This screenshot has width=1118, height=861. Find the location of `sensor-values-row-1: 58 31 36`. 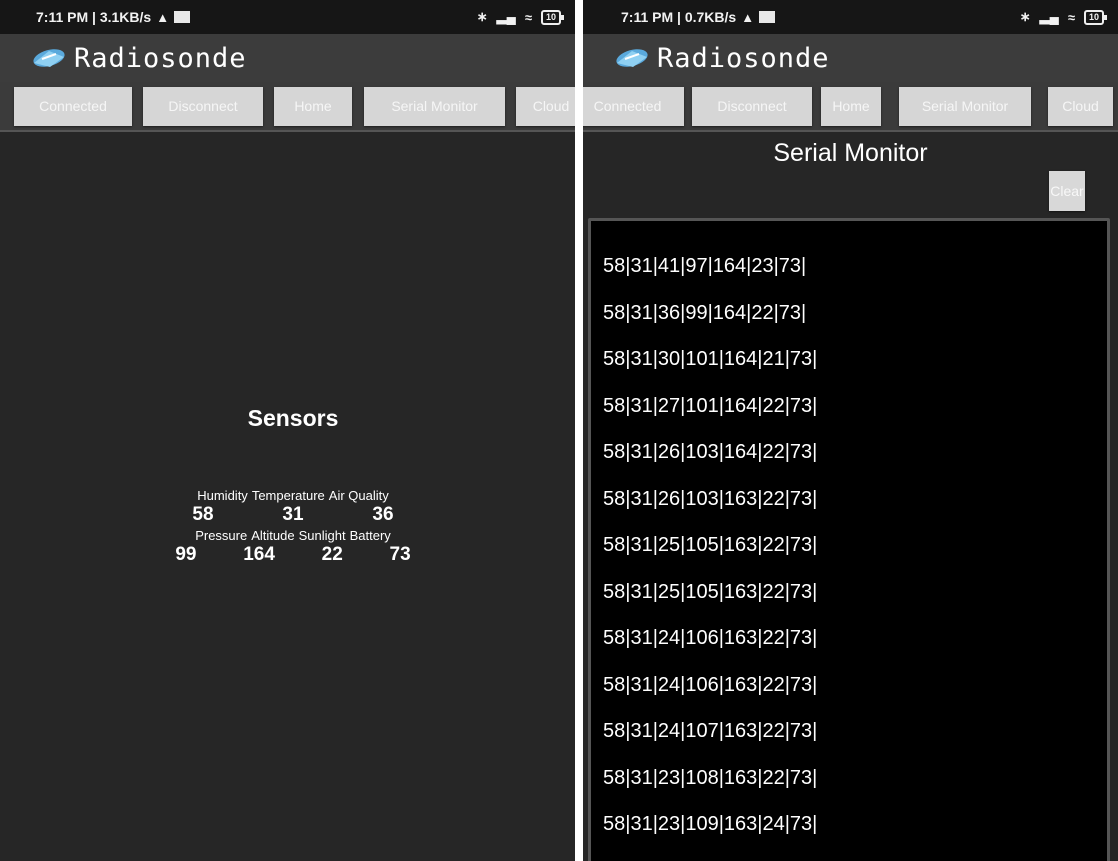

sensor-values-row-1: 58 31 36 is located at coordinates (293, 515).